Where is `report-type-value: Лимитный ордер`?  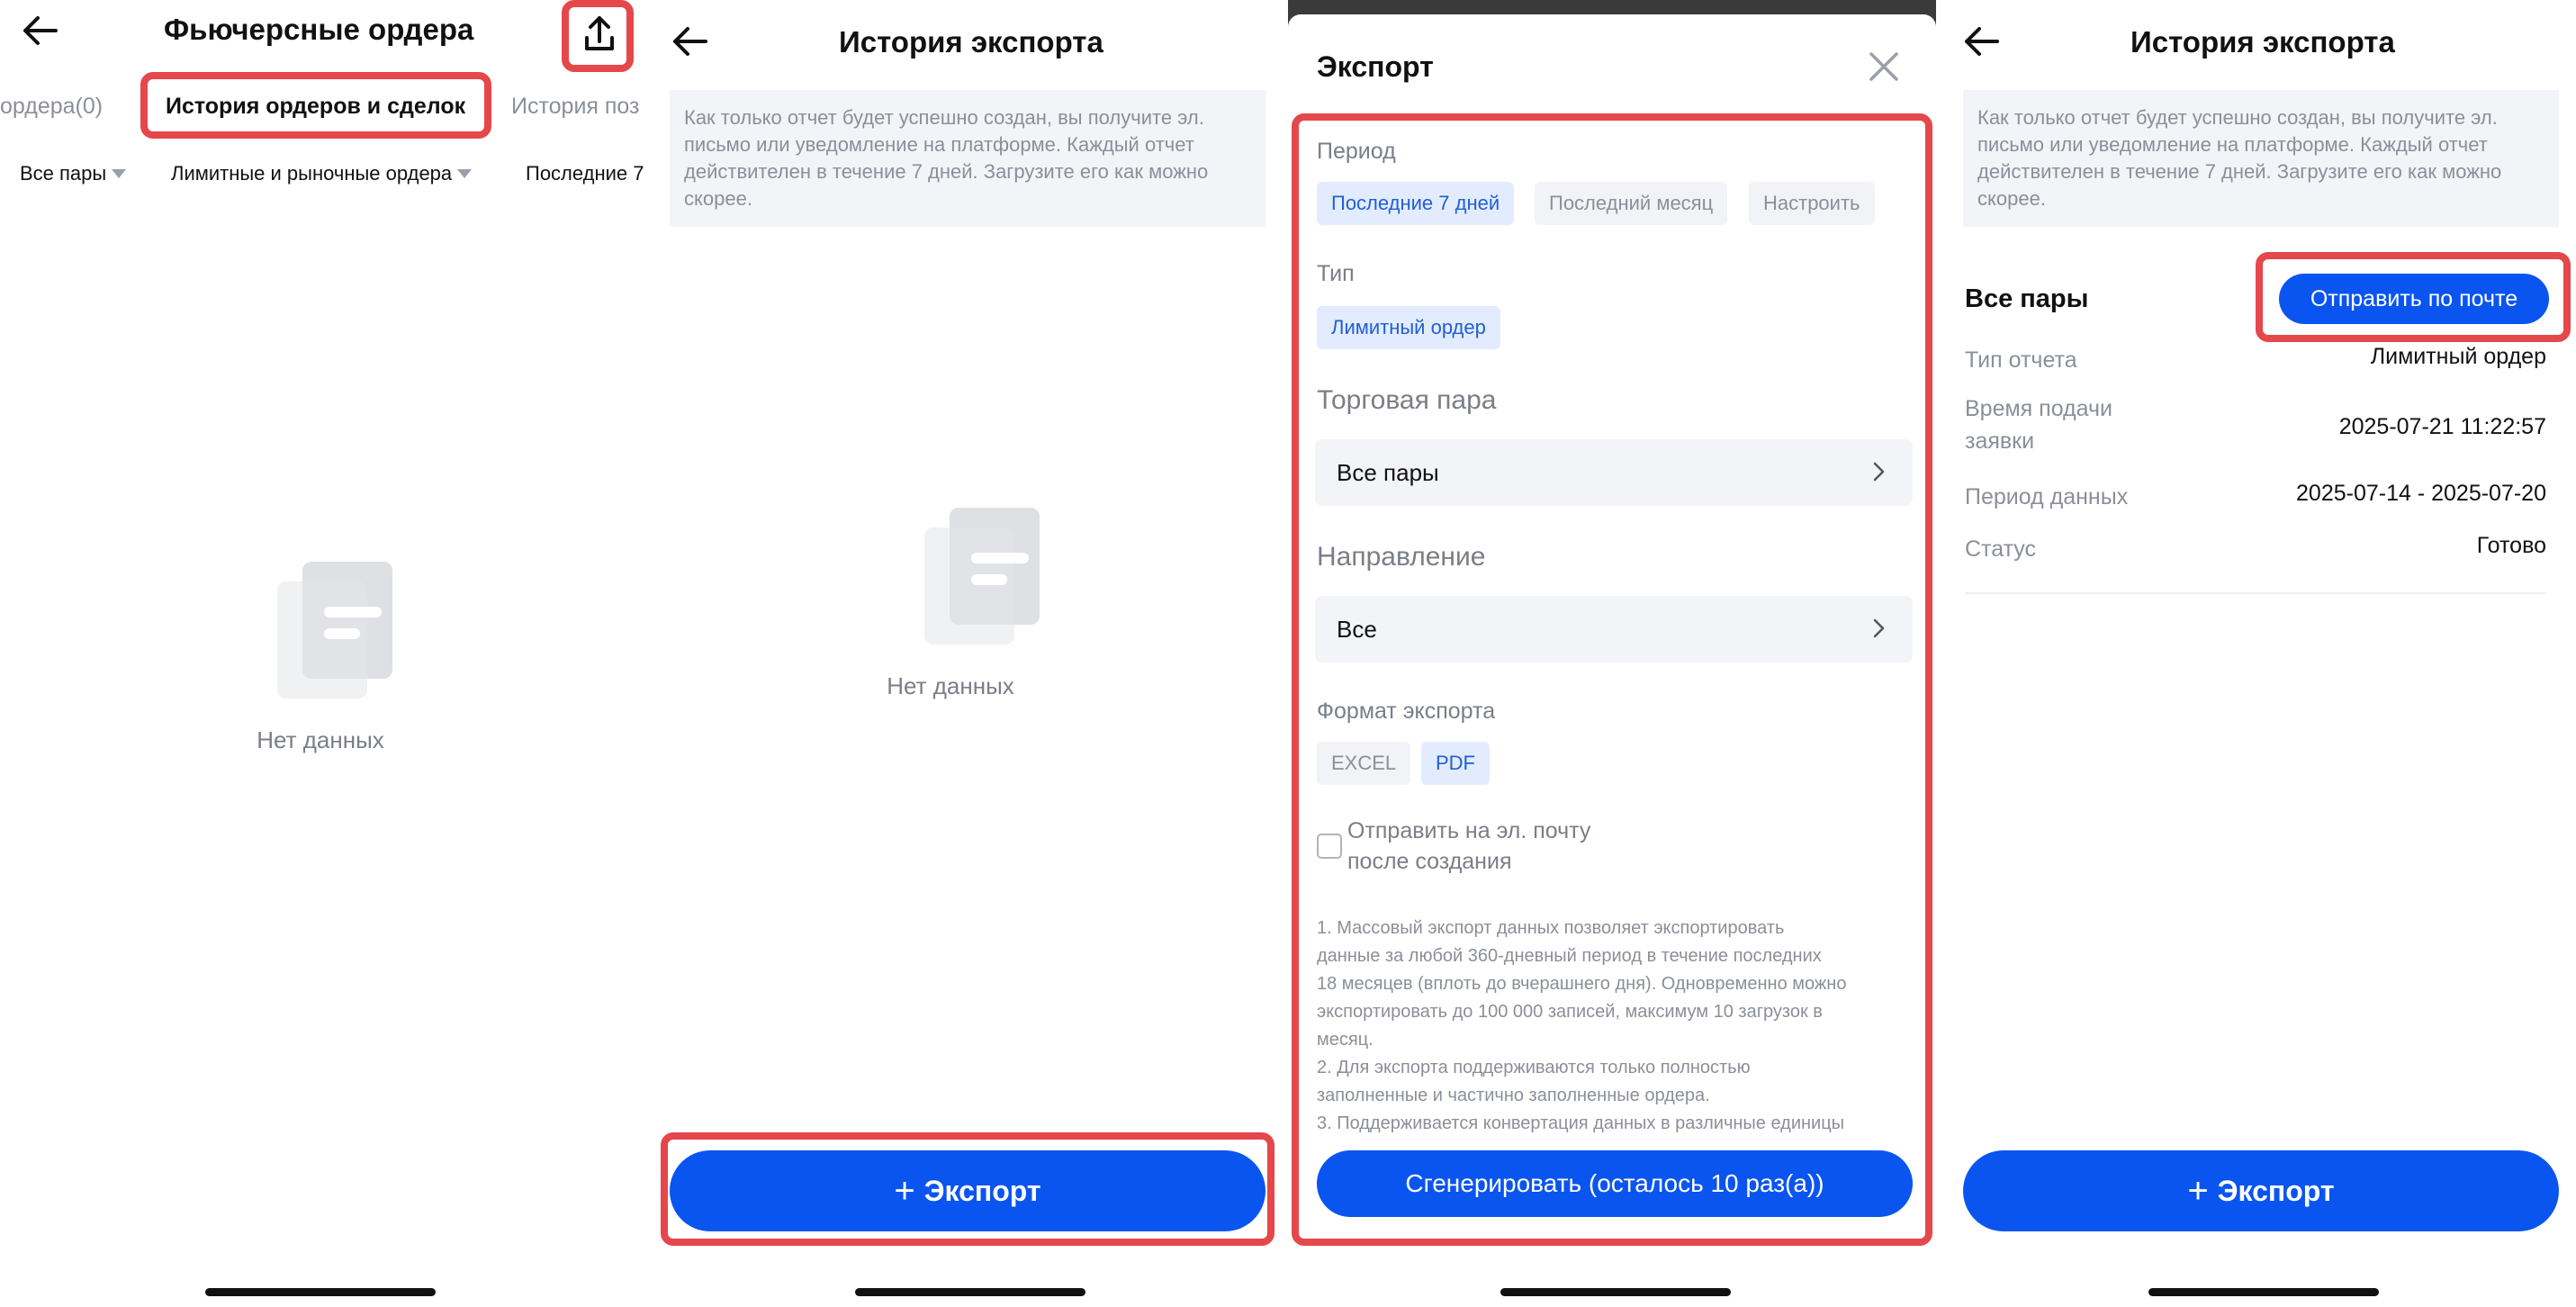 report-type-value: Лимитный ордер is located at coordinates (2458, 356).